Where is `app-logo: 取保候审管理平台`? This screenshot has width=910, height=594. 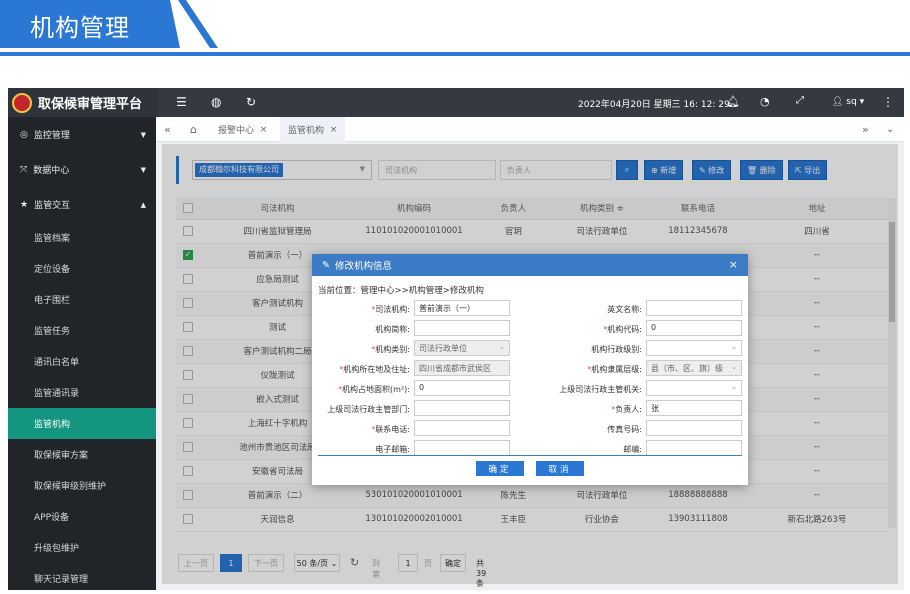
app-logo: 取保候审管理平台 is located at coordinates (83, 102).